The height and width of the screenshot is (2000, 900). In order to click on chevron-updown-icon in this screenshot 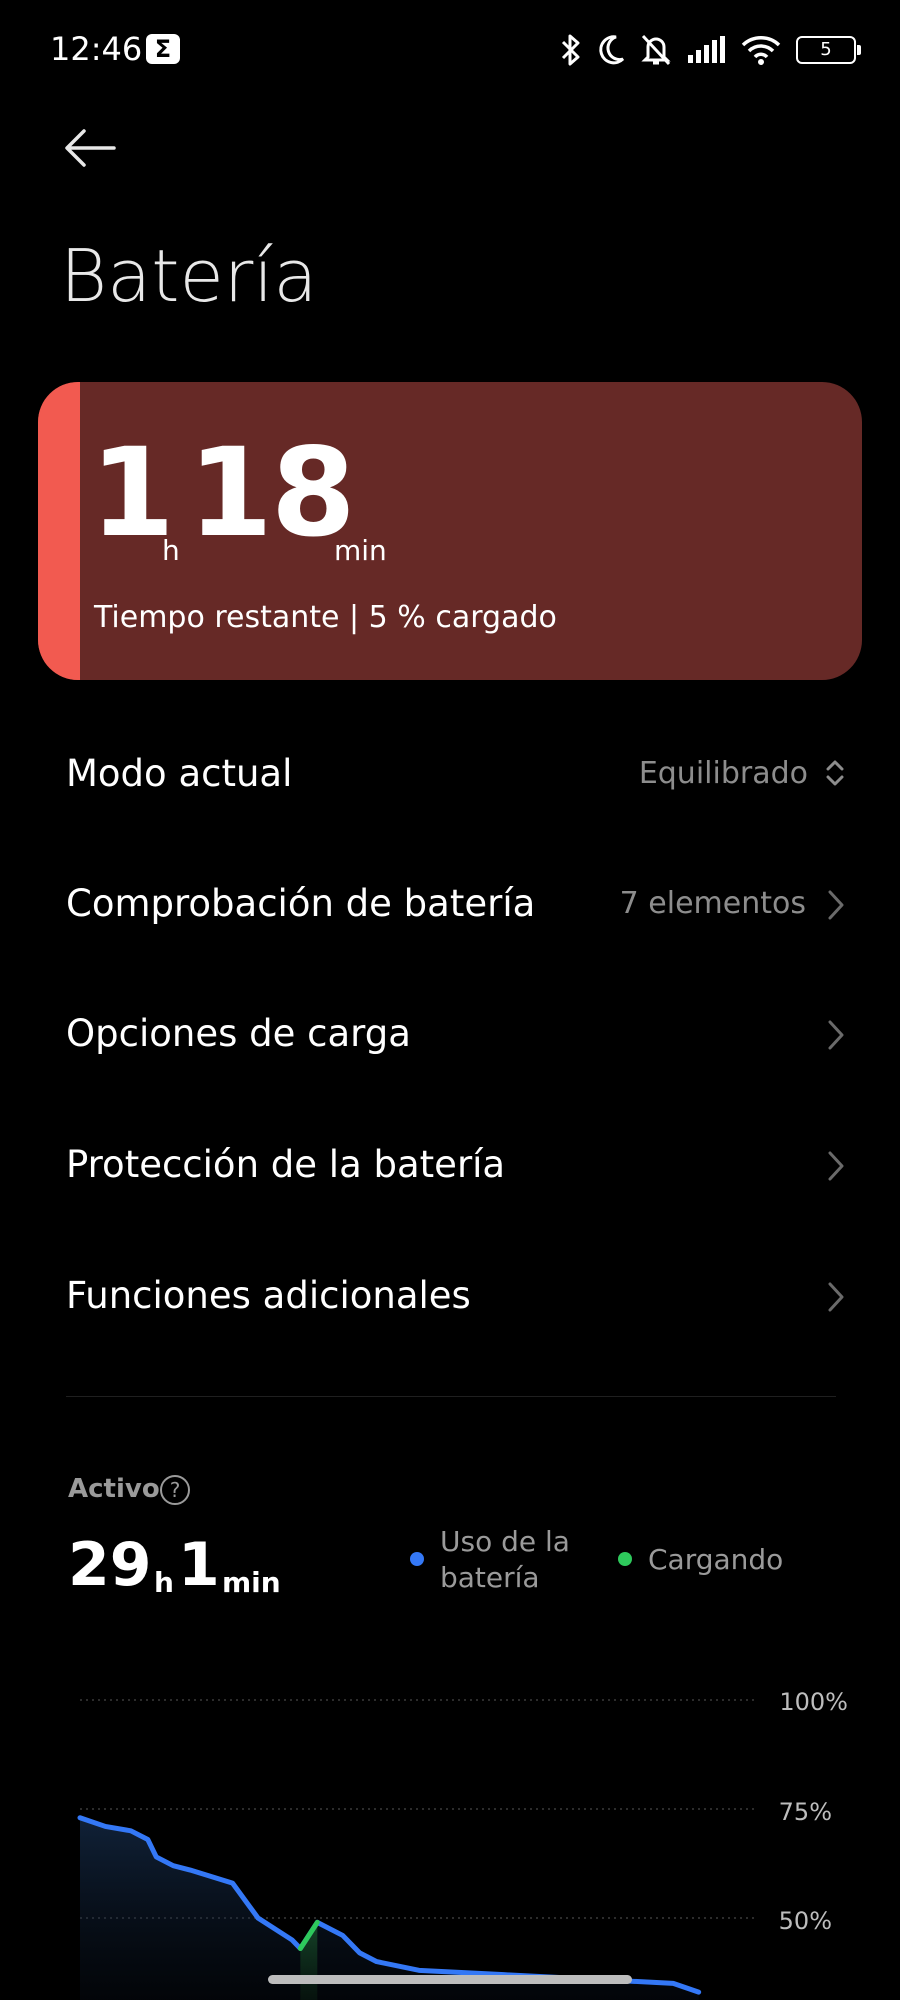, I will do `click(835, 773)`.